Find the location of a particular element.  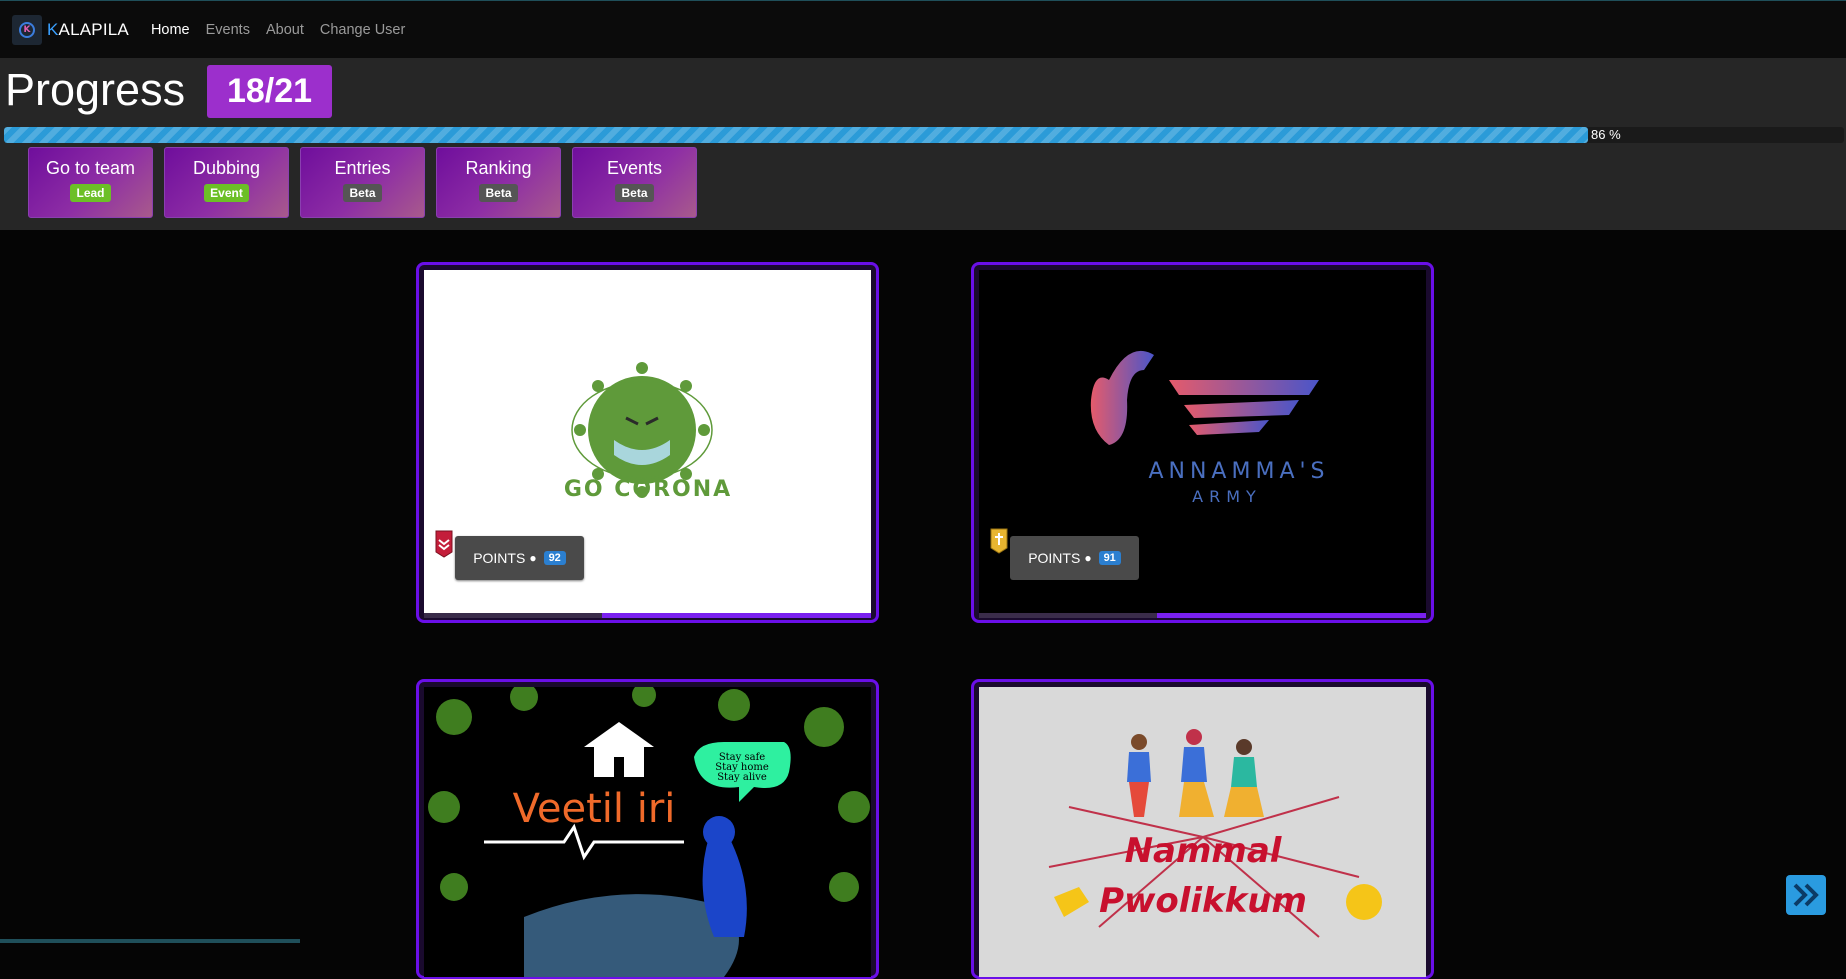

double-chevron-right-icon is located at coordinates (1806, 895).